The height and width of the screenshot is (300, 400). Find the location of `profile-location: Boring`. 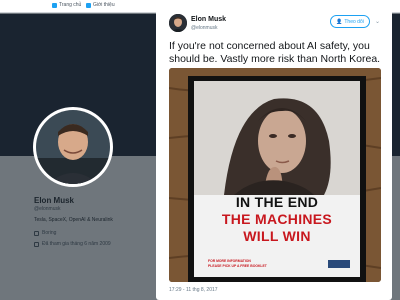

profile-location: Boring is located at coordinates (45, 233).